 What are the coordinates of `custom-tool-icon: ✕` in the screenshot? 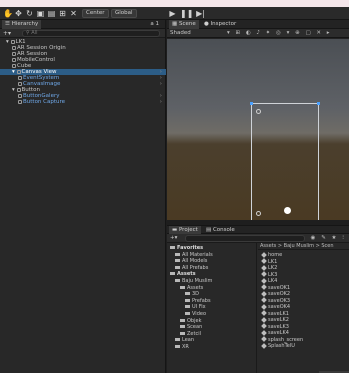 It's located at (73, 13).